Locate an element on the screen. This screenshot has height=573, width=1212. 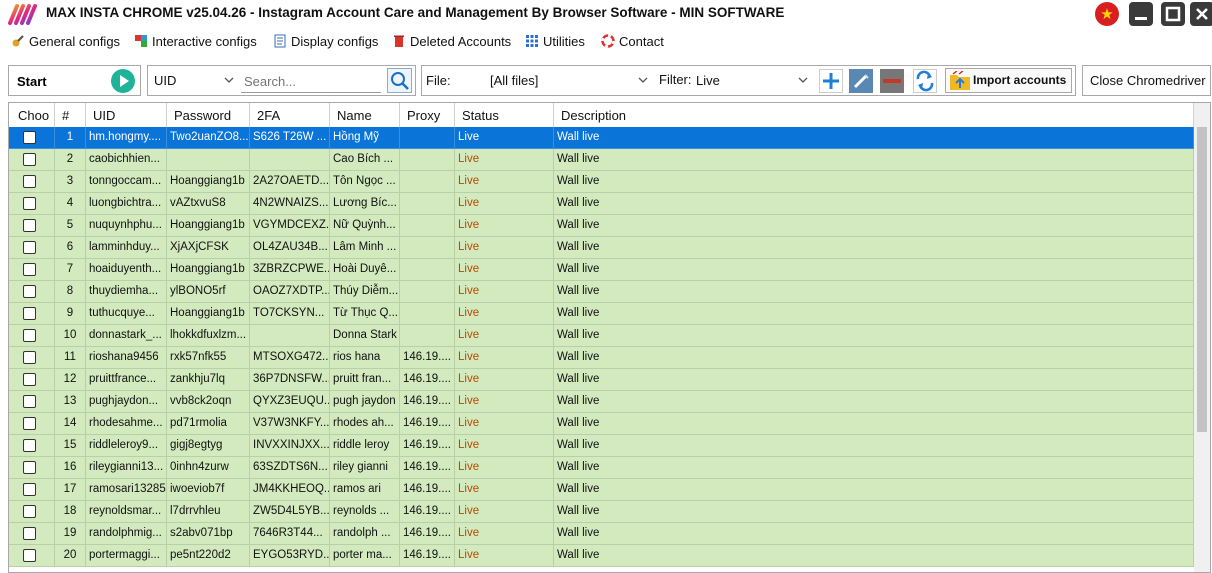
vertical-scrollbar is located at coordinates (1202, 337).